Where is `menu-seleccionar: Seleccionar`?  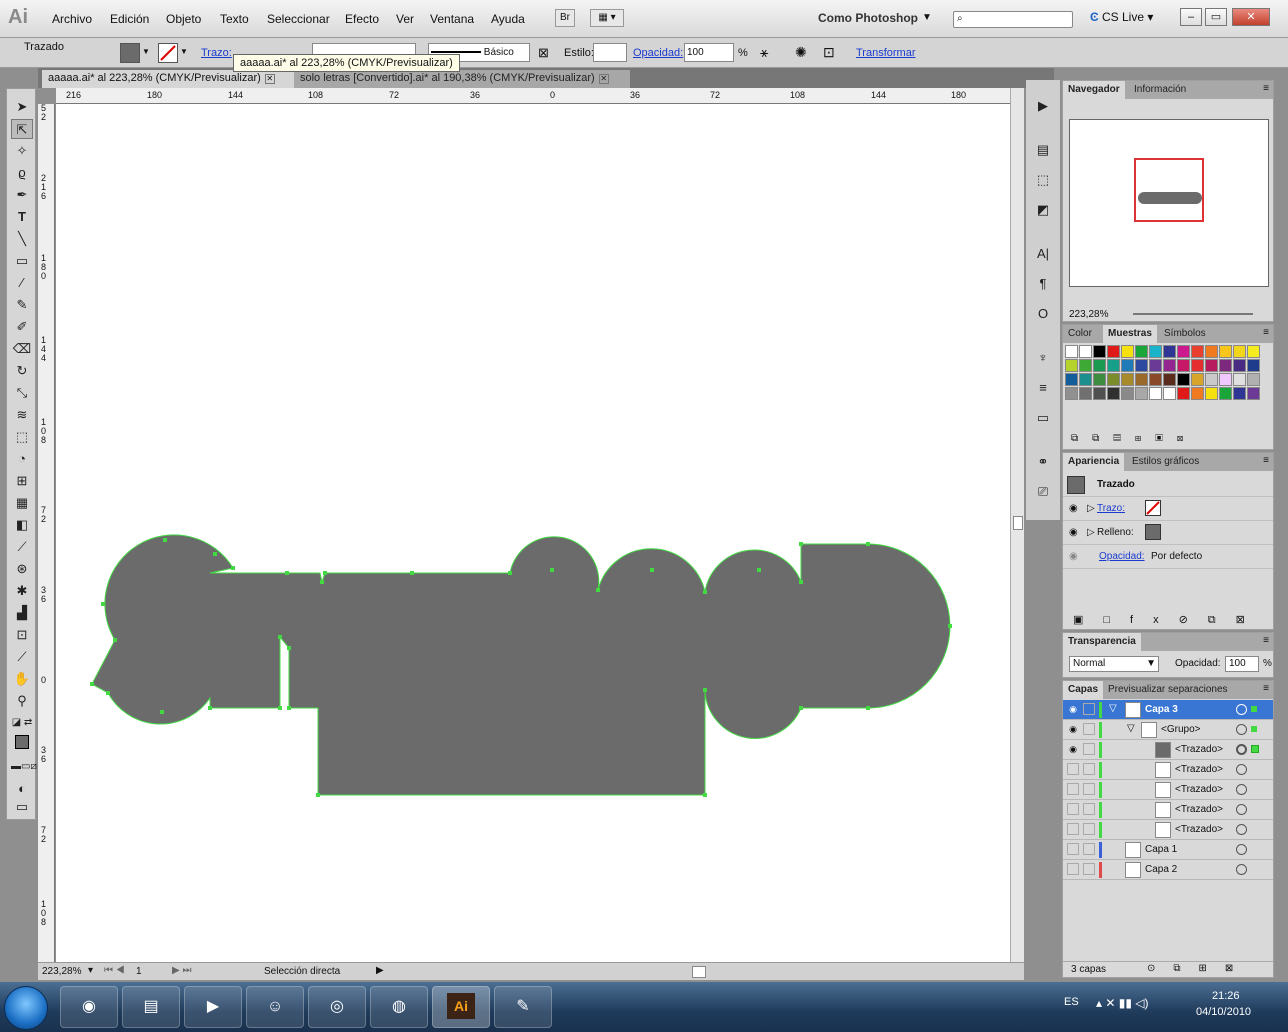
menu-seleccionar: Seleccionar is located at coordinates (298, 19).